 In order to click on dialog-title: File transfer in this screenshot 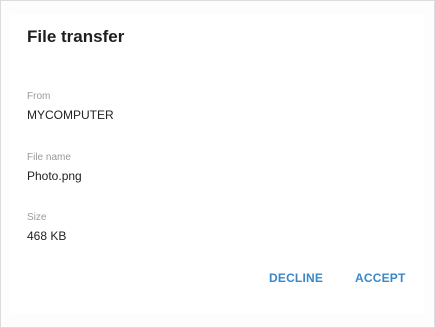, I will do `click(76, 36)`.